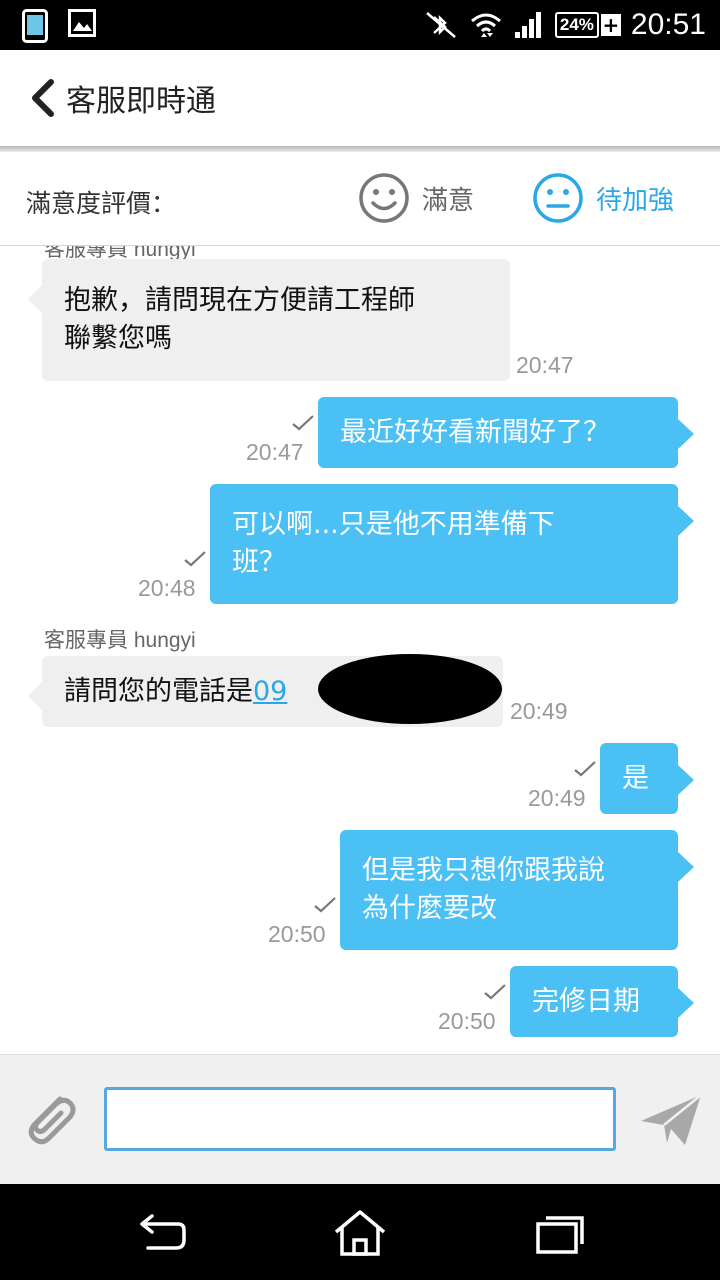 The height and width of the screenshot is (1280, 720). I want to click on nav-back-button, so click(158, 1233).